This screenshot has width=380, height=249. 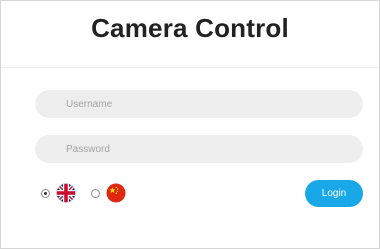 What do you see at coordinates (199, 149) in the screenshot?
I see `password-input` at bounding box center [199, 149].